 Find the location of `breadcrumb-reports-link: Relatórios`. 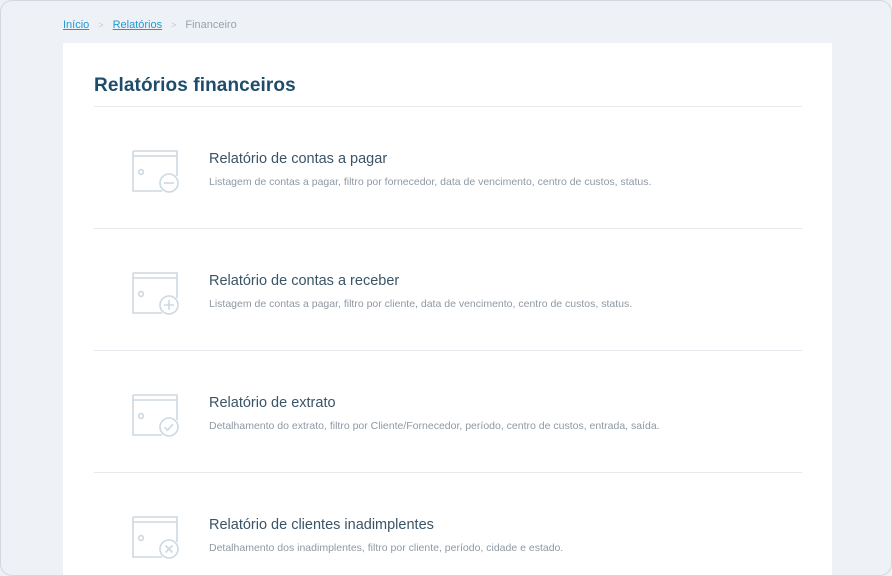

breadcrumb-reports-link: Relatórios is located at coordinates (138, 25).